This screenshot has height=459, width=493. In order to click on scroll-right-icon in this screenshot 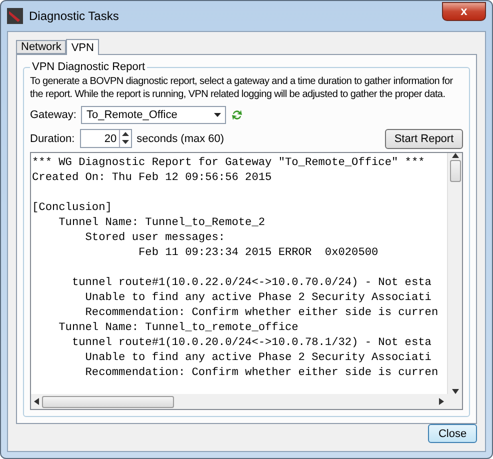, I will do `click(441, 401)`.